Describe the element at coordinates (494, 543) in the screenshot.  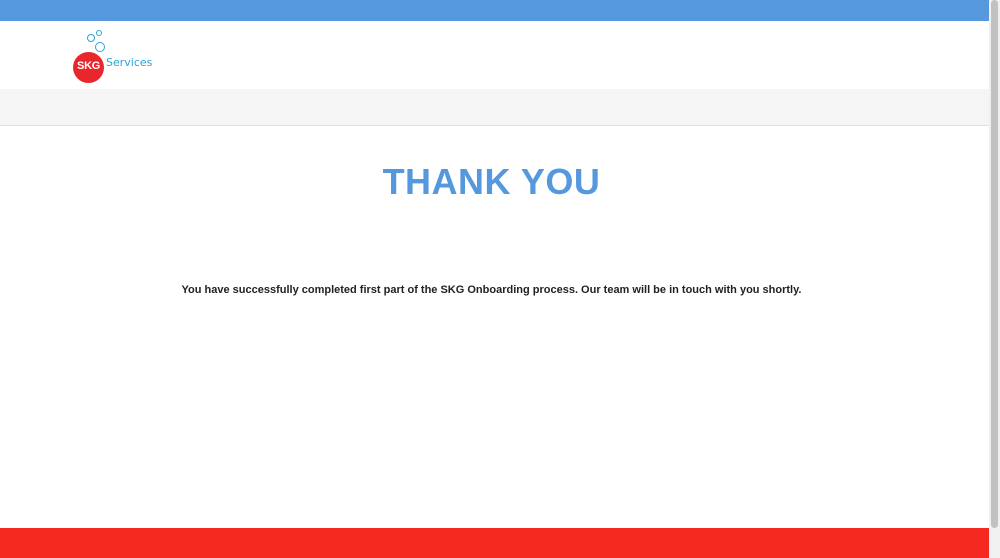
I see `footer-bar` at that location.